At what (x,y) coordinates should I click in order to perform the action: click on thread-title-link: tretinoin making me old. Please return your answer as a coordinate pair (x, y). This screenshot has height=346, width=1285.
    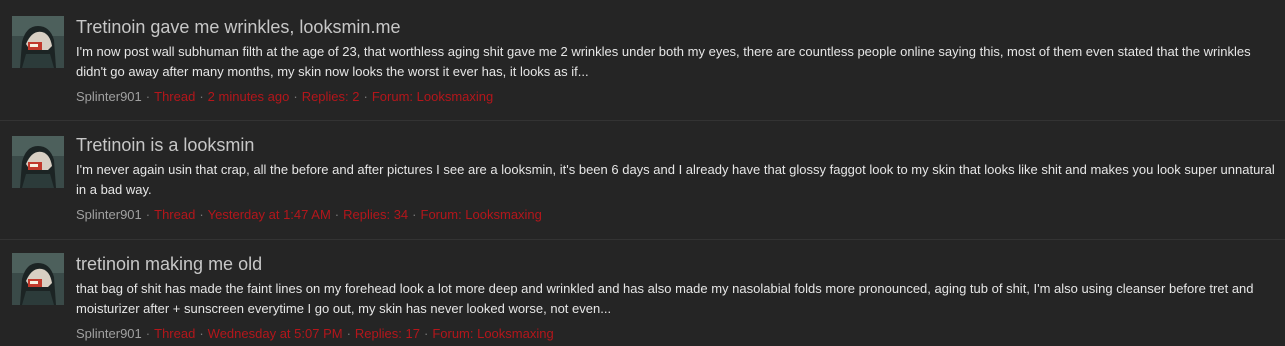
    Looking at the image, I should click on (676, 264).